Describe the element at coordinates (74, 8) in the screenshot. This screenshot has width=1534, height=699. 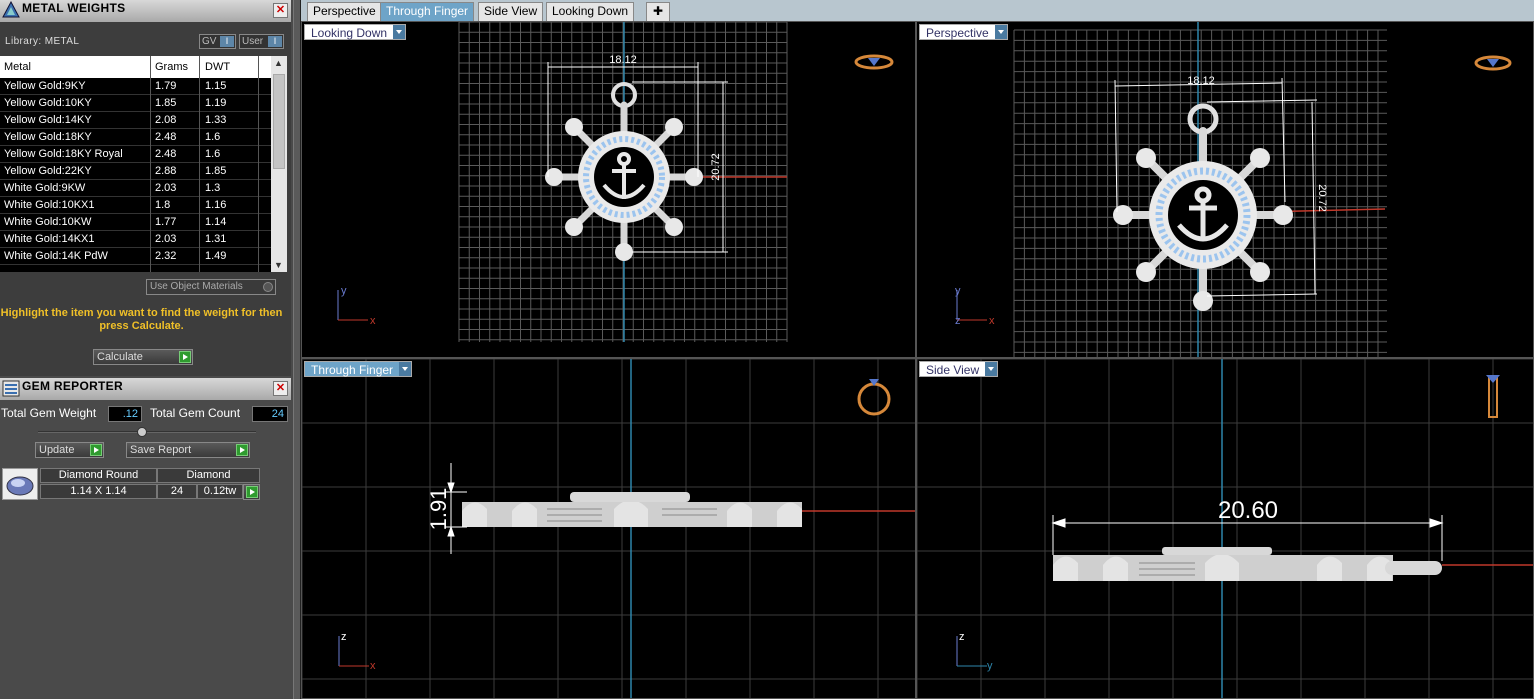
I see `metal-weights-title: METAL WEIGHTS` at that location.